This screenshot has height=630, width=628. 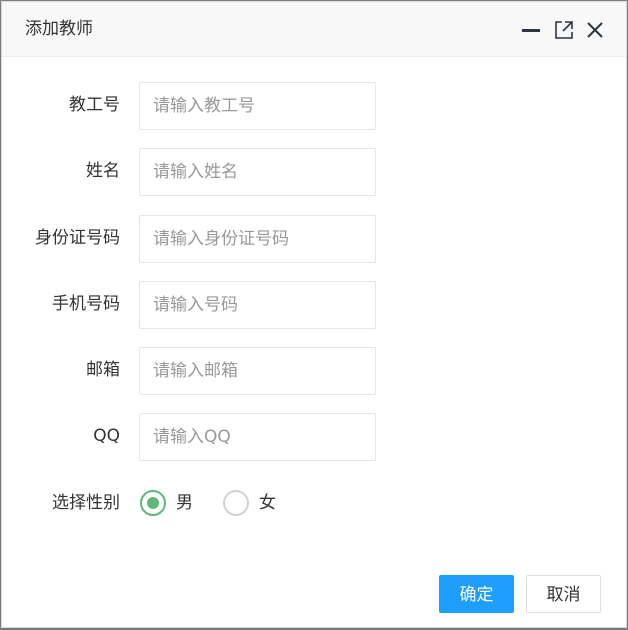 What do you see at coordinates (257, 106) in the screenshot?
I see `staff-id-input` at bounding box center [257, 106].